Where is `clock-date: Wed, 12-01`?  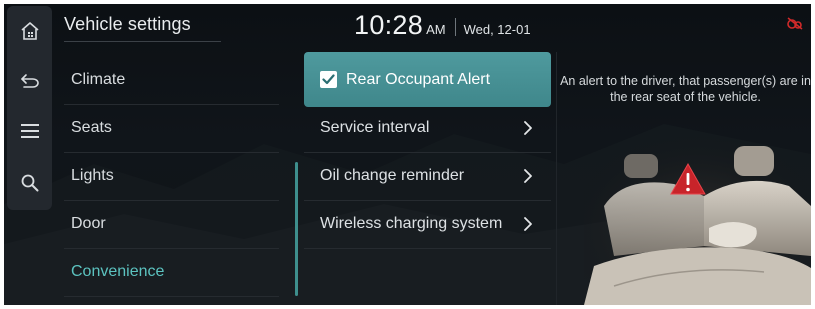
clock-date: Wed, 12-01 is located at coordinates (497, 29).